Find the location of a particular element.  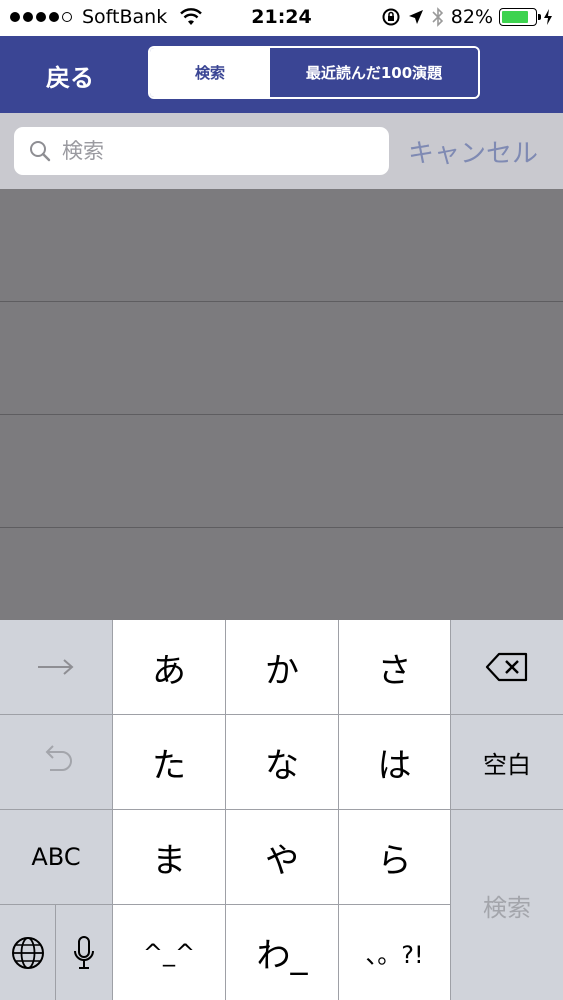

kana-key: さ is located at coordinates (395, 667).